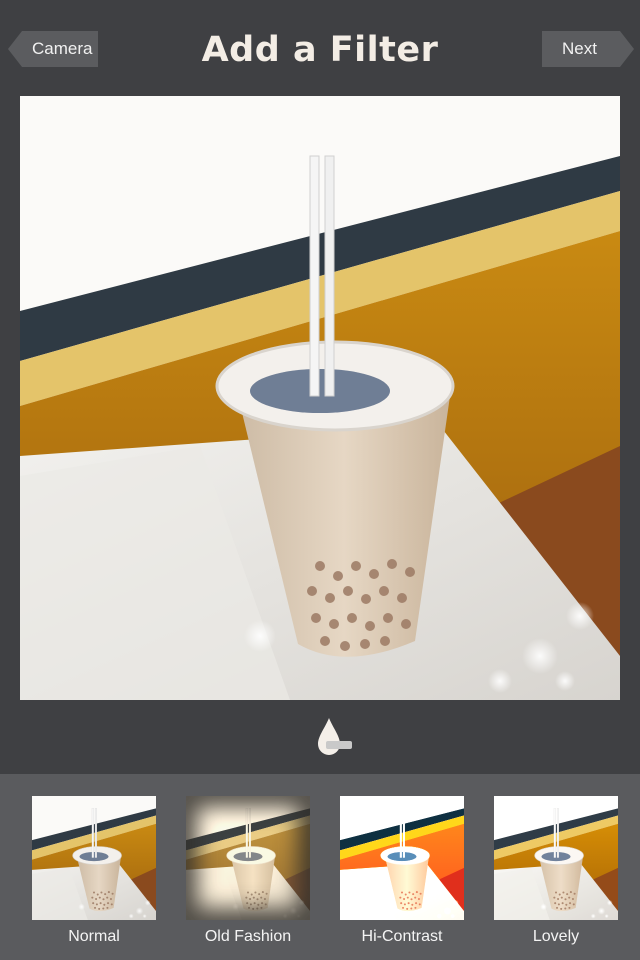  I want to click on filter-hi-contrast-label: Hi-Contrast, so click(402, 936).